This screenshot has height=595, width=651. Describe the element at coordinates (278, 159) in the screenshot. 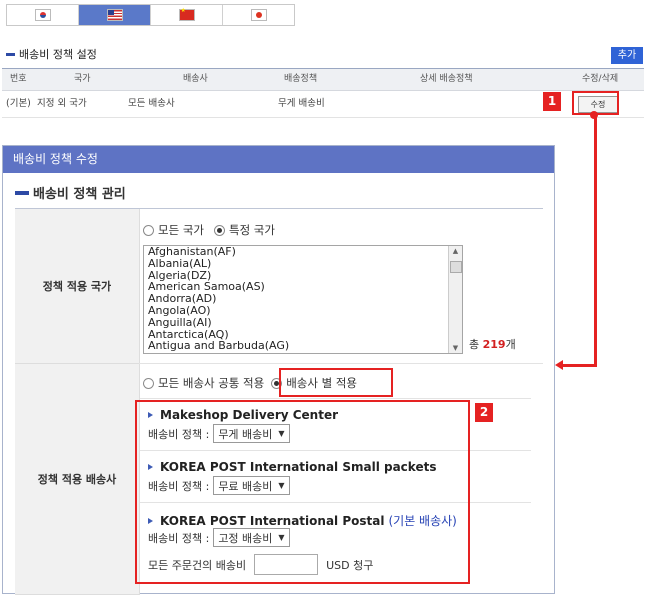

I see `popup-title: 배송비 정책 수정` at that location.